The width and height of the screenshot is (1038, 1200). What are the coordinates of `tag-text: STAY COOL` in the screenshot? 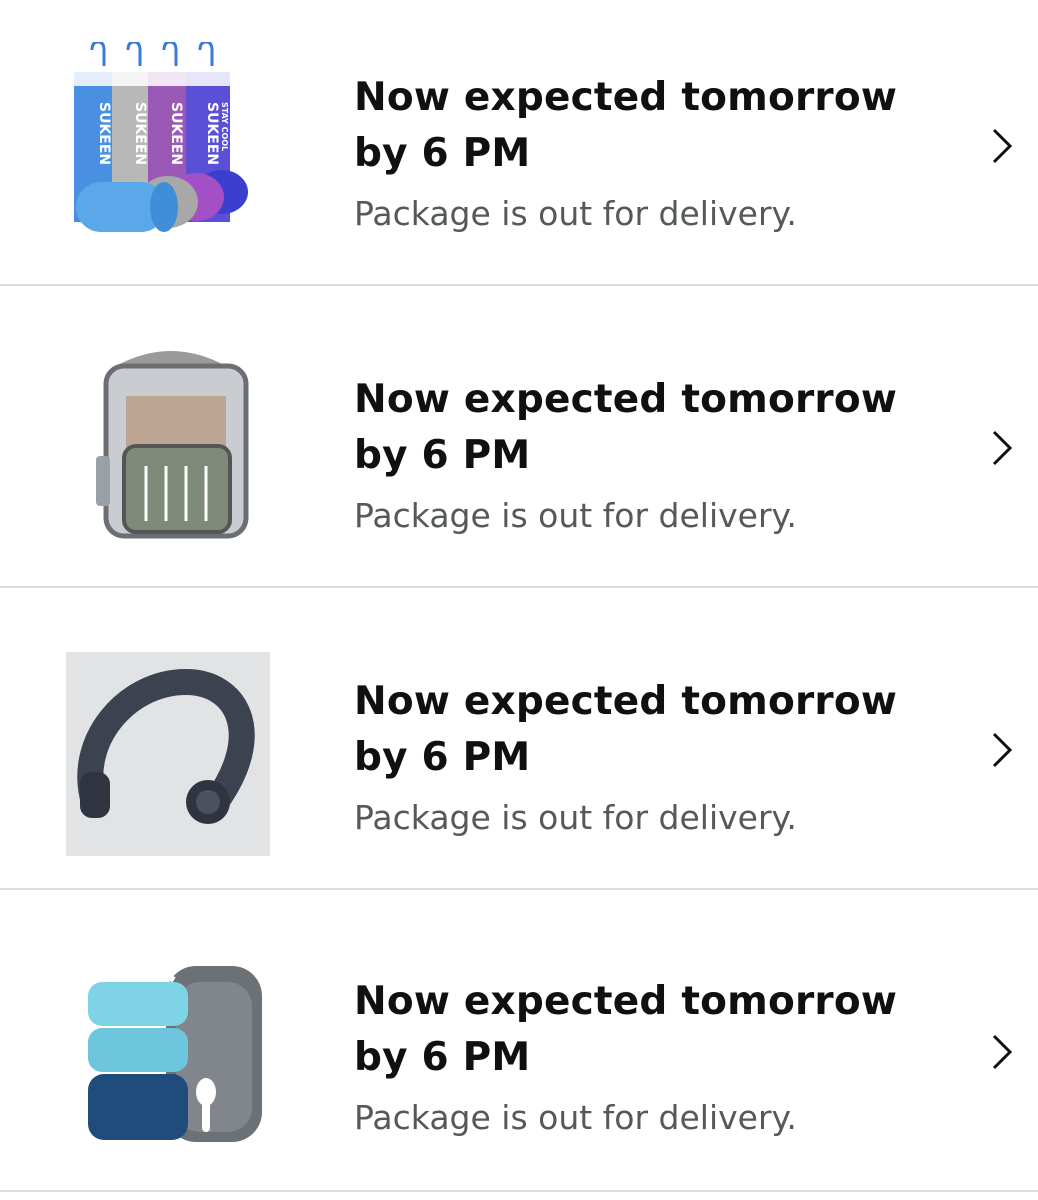 It's located at (224, 126).